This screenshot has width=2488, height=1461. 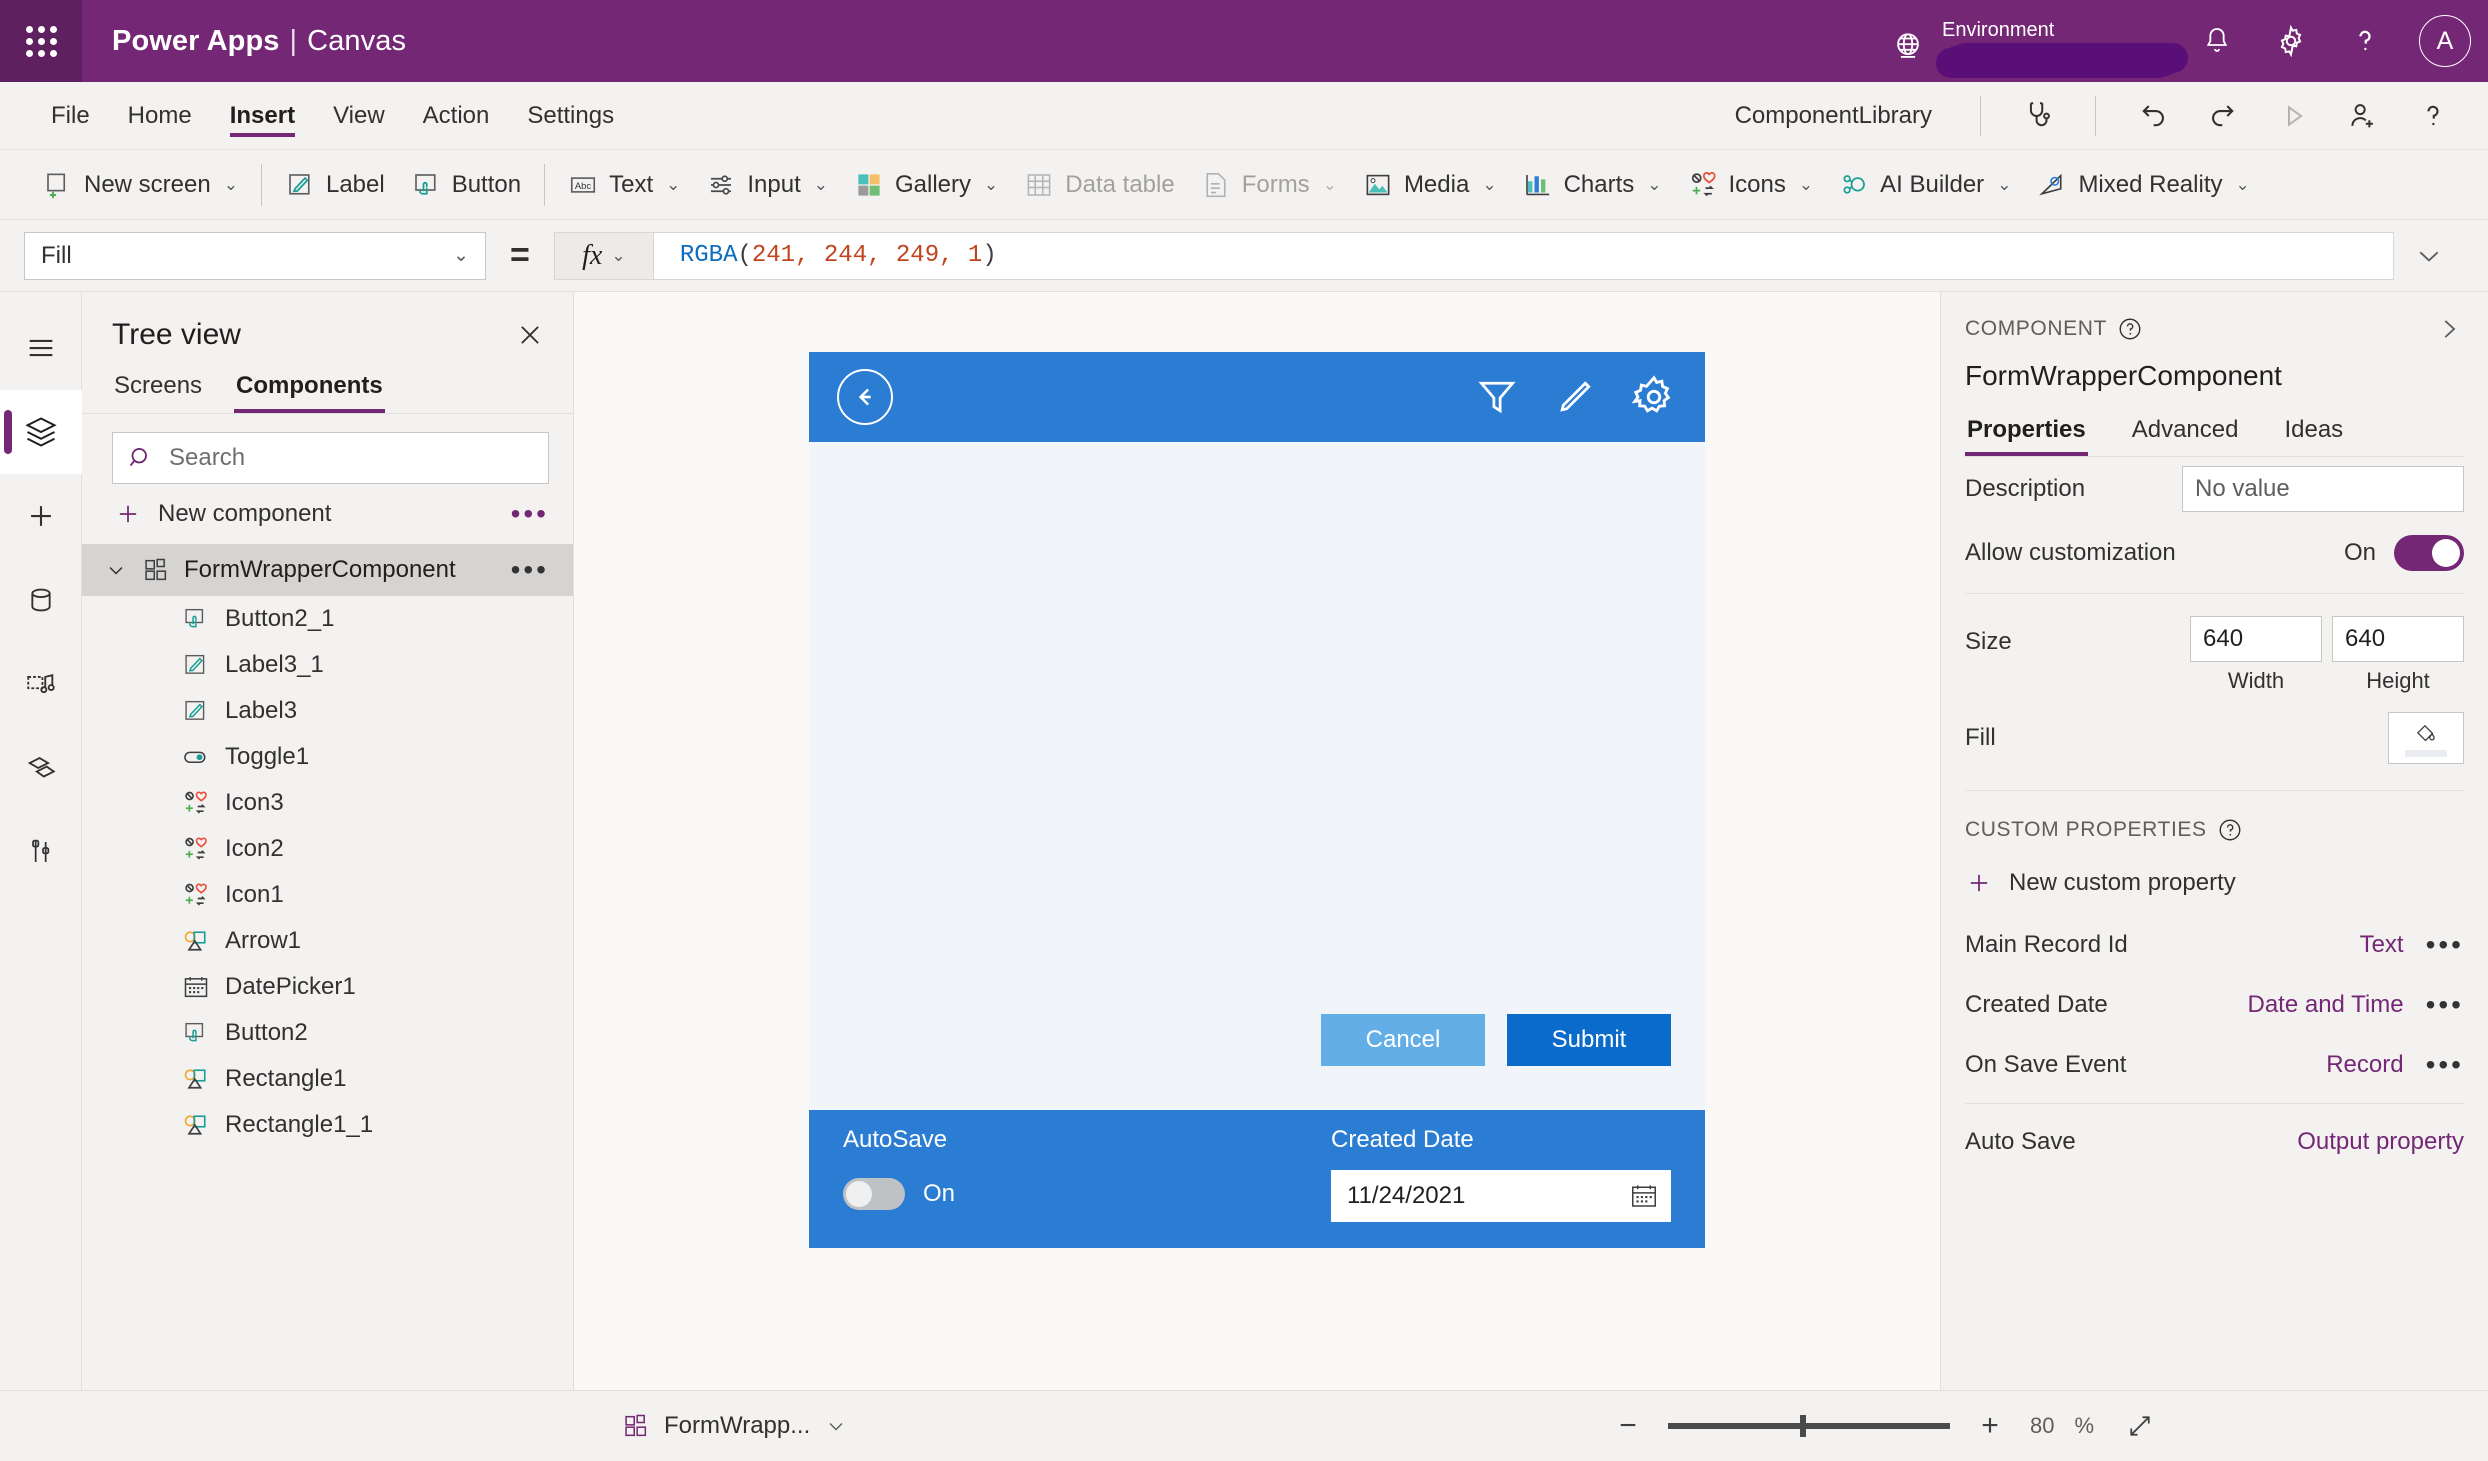 I want to click on ribbon-charts: Charts ⌄, so click(x=1592, y=185).